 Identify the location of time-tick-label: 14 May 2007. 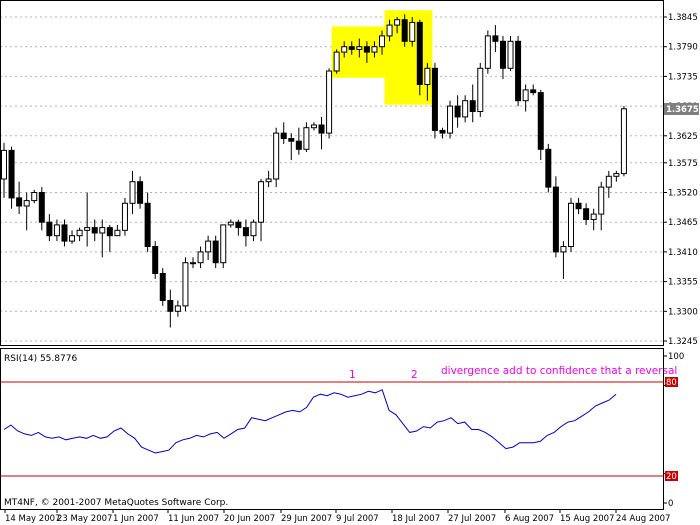
(32, 519).